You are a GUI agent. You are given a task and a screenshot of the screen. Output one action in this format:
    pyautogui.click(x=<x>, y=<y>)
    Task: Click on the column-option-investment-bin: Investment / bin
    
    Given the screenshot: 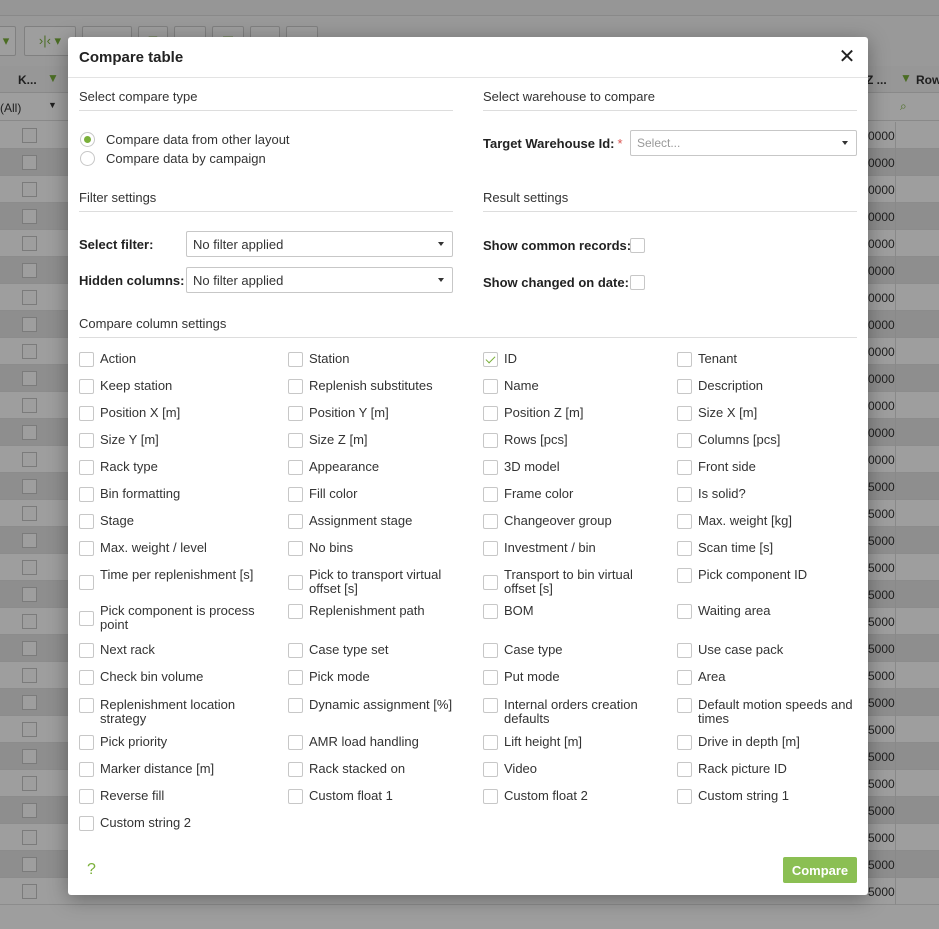 What is the action you would take?
    pyautogui.click(x=571, y=548)
    